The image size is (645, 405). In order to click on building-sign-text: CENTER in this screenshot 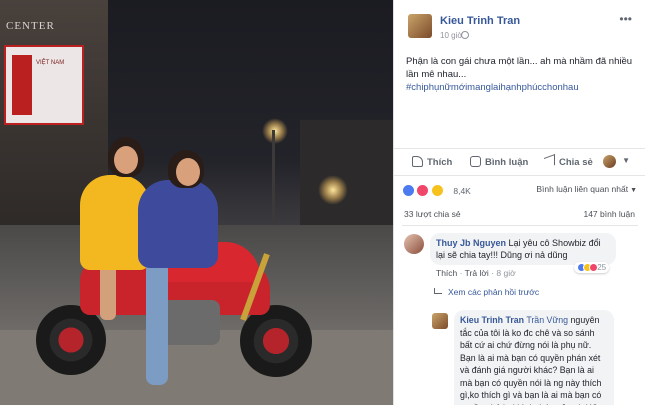, I will do `click(30, 26)`.